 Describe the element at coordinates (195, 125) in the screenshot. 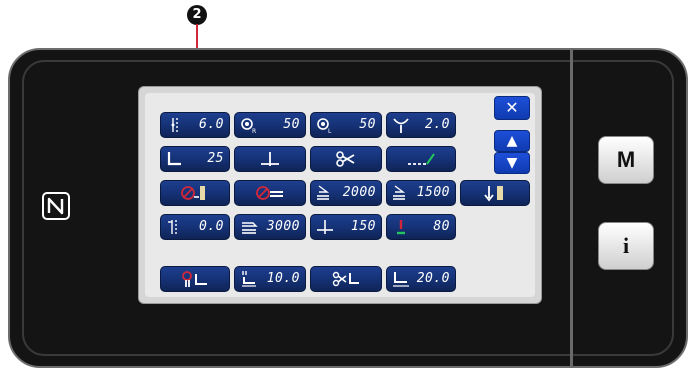

I see `thread-tension-button: 6.0` at that location.